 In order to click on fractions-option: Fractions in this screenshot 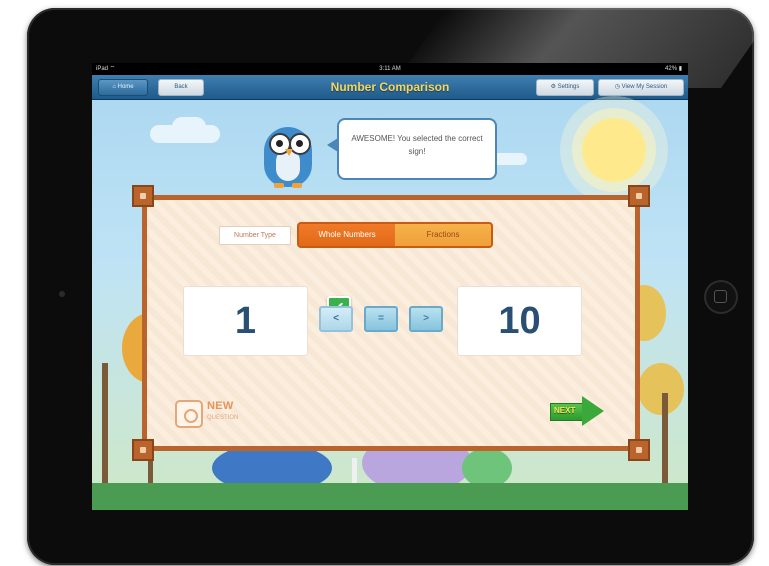, I will do `click(443, 235)`.